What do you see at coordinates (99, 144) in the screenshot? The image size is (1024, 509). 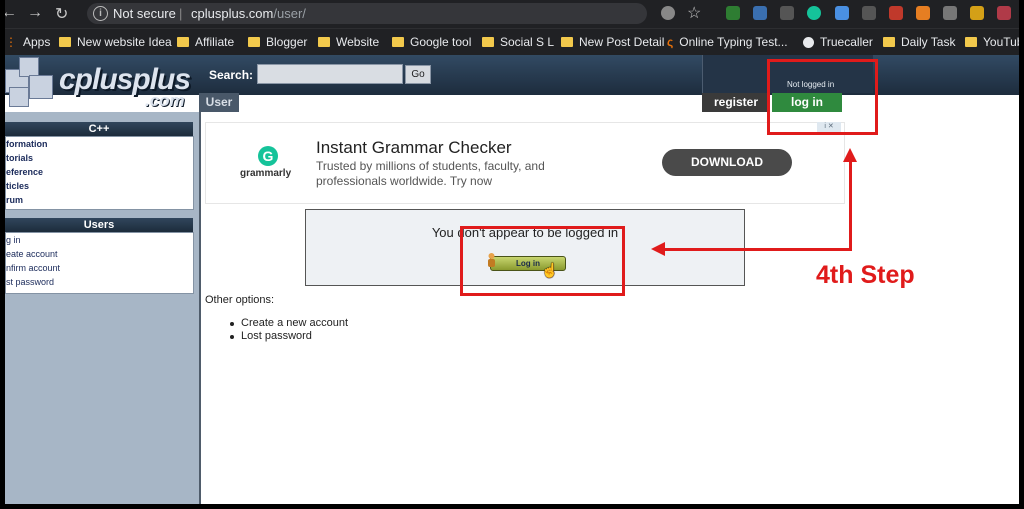 I see `sidebar-item-information: formation` at bounding box center [99, 144].